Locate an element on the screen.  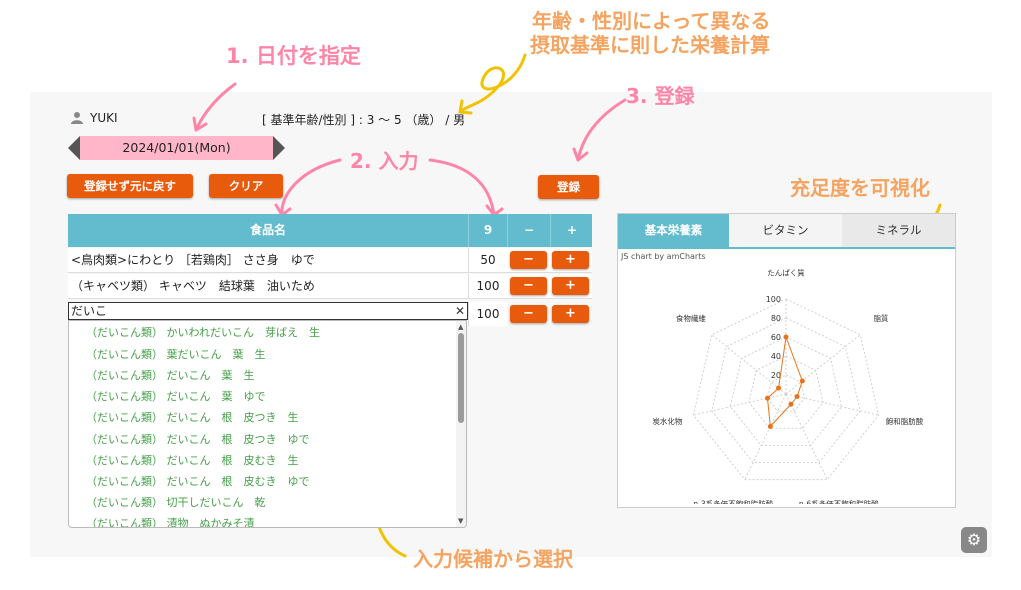
scroll-thumb is located at coordinates (461, 378).